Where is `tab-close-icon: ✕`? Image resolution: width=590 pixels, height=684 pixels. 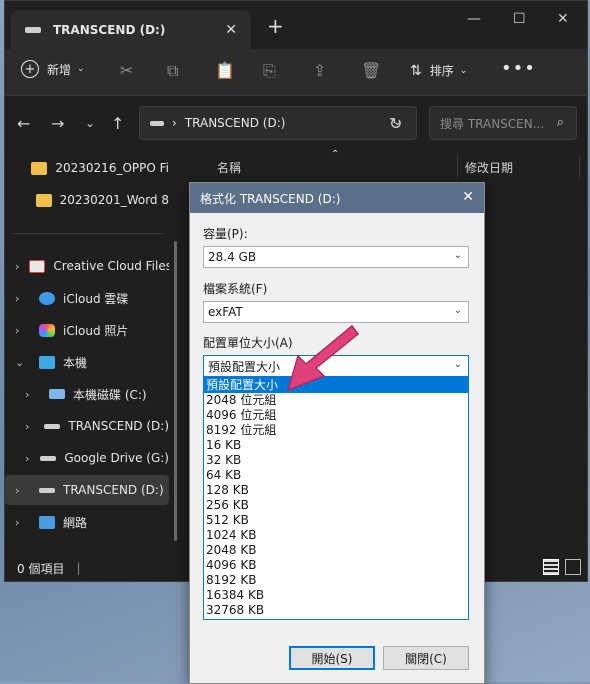 tab-close-icon: ✕ is located at coordinates (231, 30).